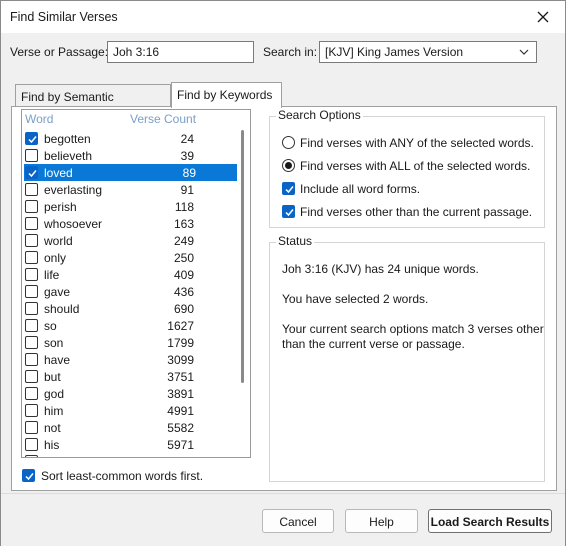  What do you see at coordinates (129, 455) in the screenshot?
I see `list-item: for 7113` at bounding box center [129, 455].